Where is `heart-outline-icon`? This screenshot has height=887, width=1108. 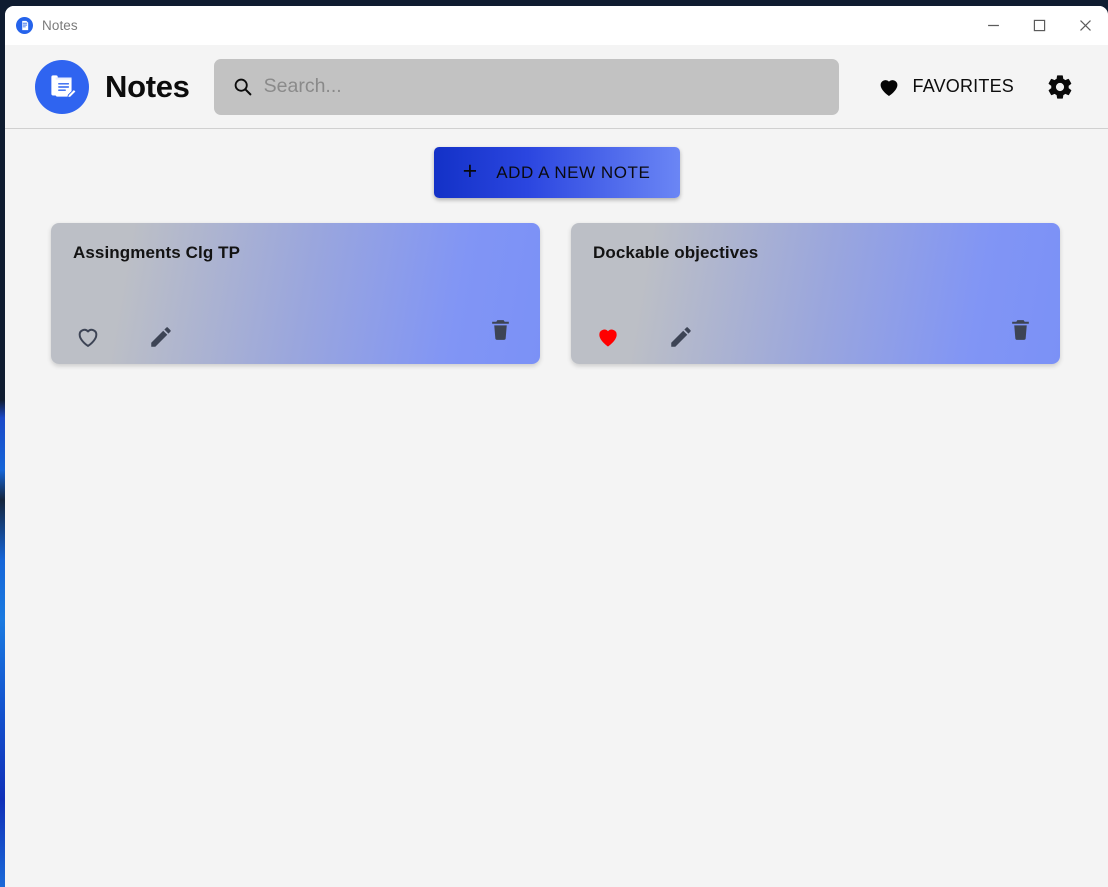
heart-outline-icon is located at coordinates (88, 337).